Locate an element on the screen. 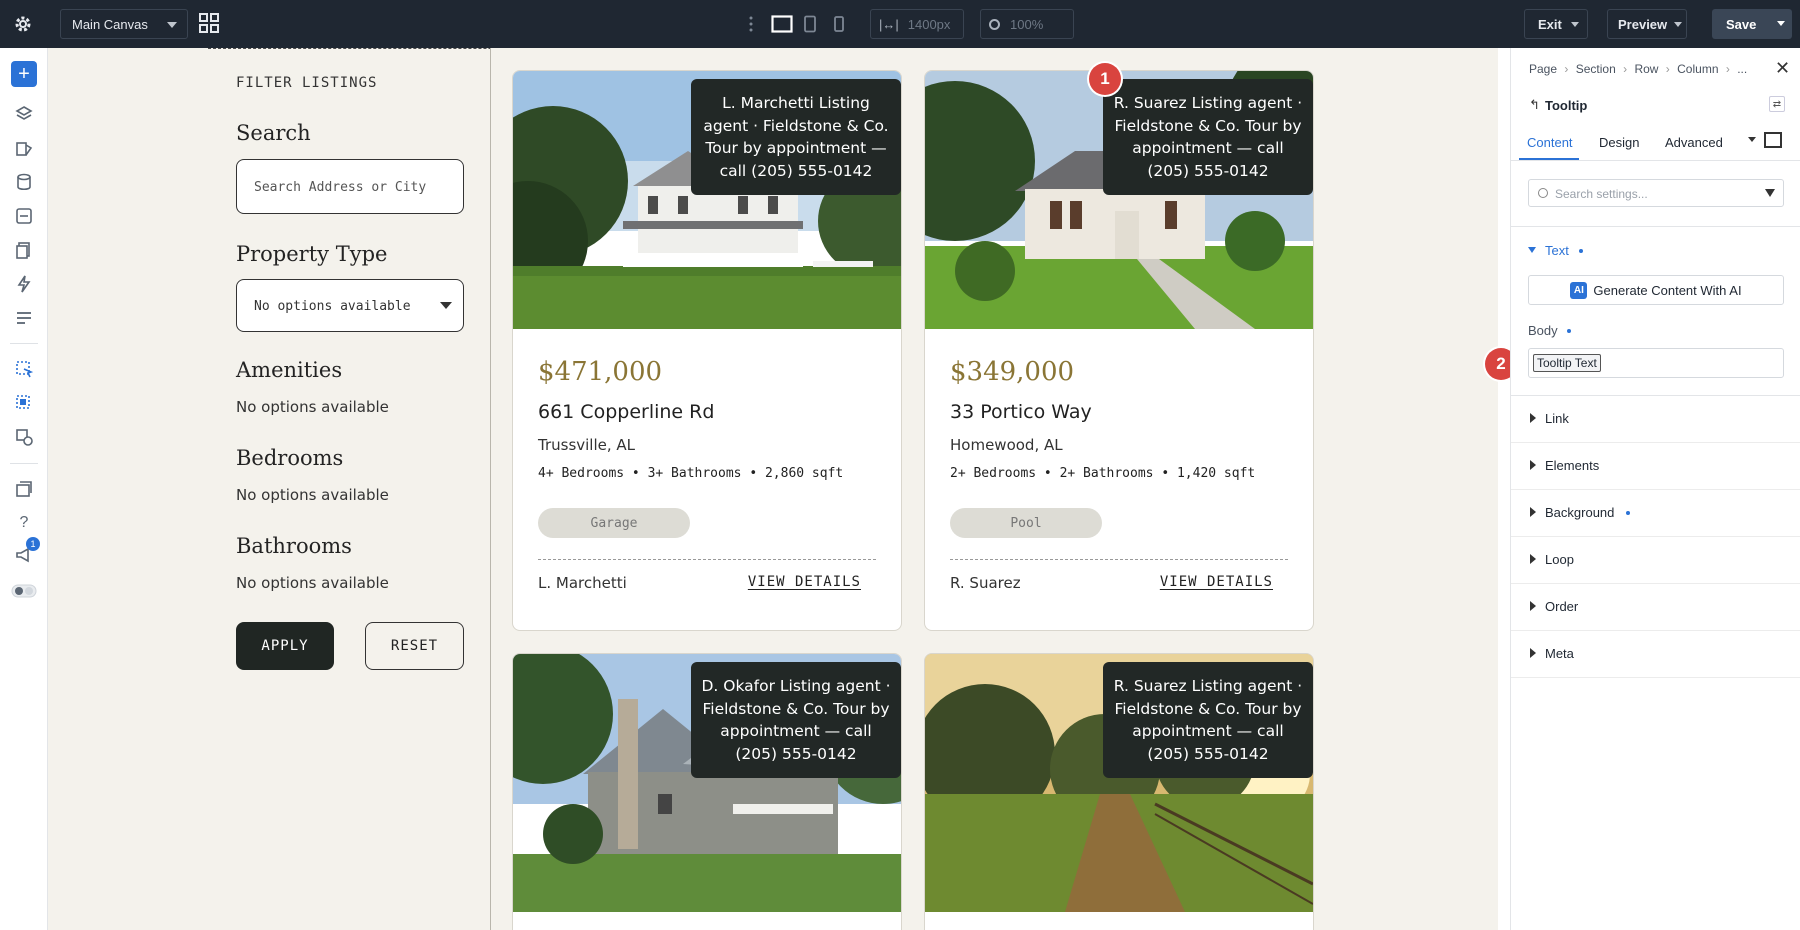 This screenshot has width=1800, height=930. listing-price: $349,000 is located at coordinates (1012, 372).